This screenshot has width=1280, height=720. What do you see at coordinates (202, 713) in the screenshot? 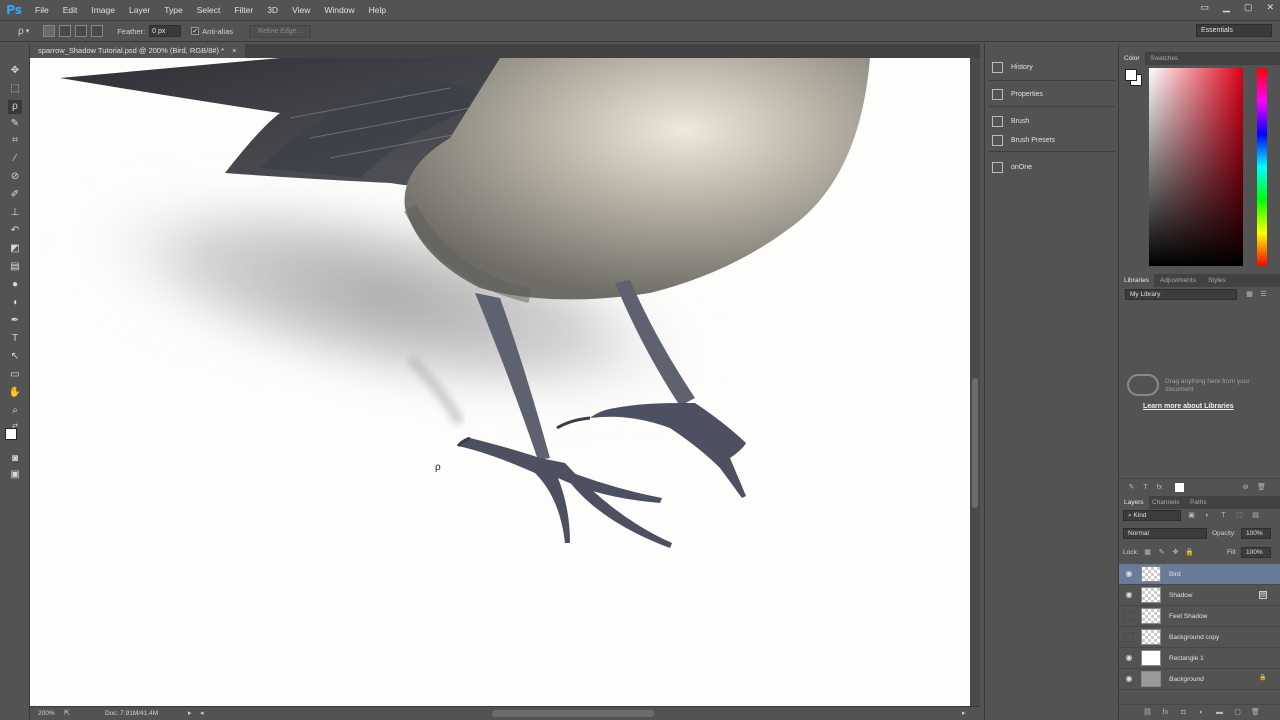
I see `scroll-left-icon: ◂` at bounding box center [202, 713].